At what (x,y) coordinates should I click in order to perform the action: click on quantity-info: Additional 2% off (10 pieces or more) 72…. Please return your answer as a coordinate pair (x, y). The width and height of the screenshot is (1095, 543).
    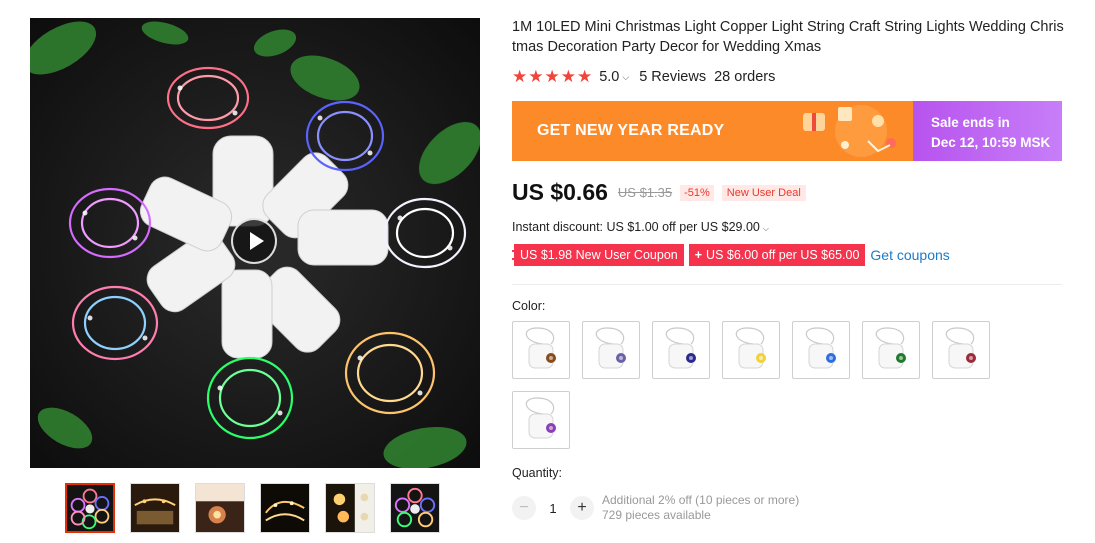
    Looking at the image, I should click on (700, 508).